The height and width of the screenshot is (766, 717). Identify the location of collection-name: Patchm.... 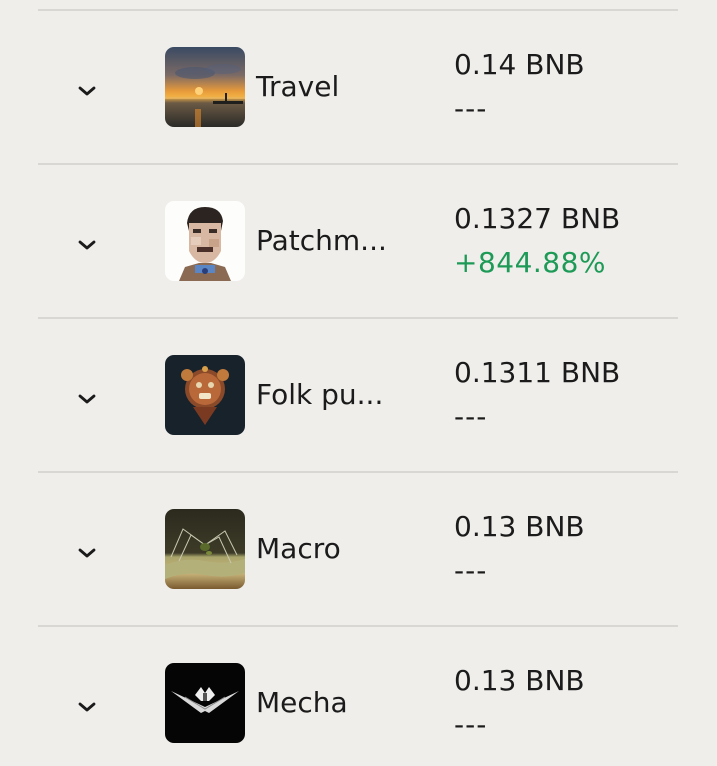
(321, 240).